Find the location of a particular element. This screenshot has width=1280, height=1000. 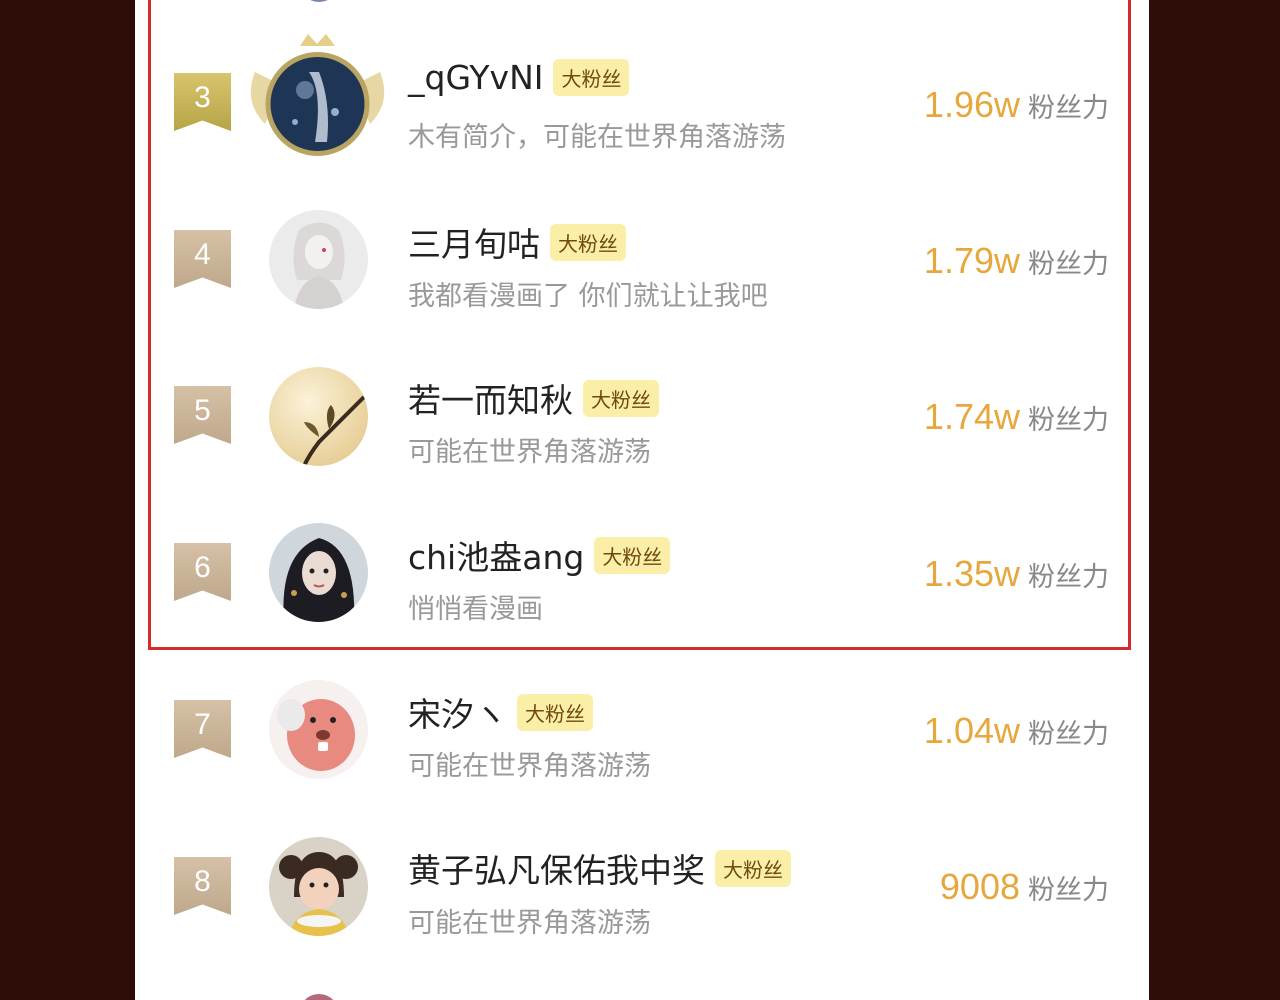

fan-score: 1.74w 粉丝力 is located at coordinates (1016, 417).